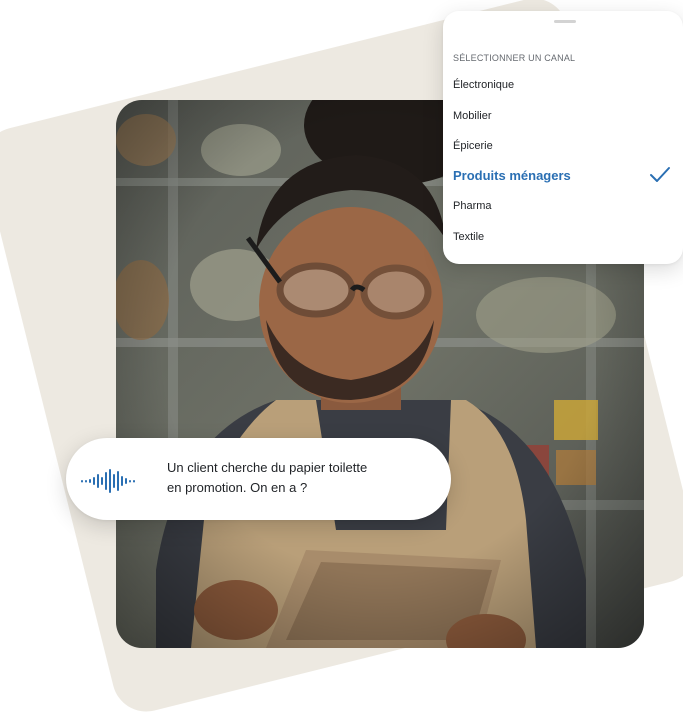  I want to click on channel-option-label: Mobilier, so click(472, 116).